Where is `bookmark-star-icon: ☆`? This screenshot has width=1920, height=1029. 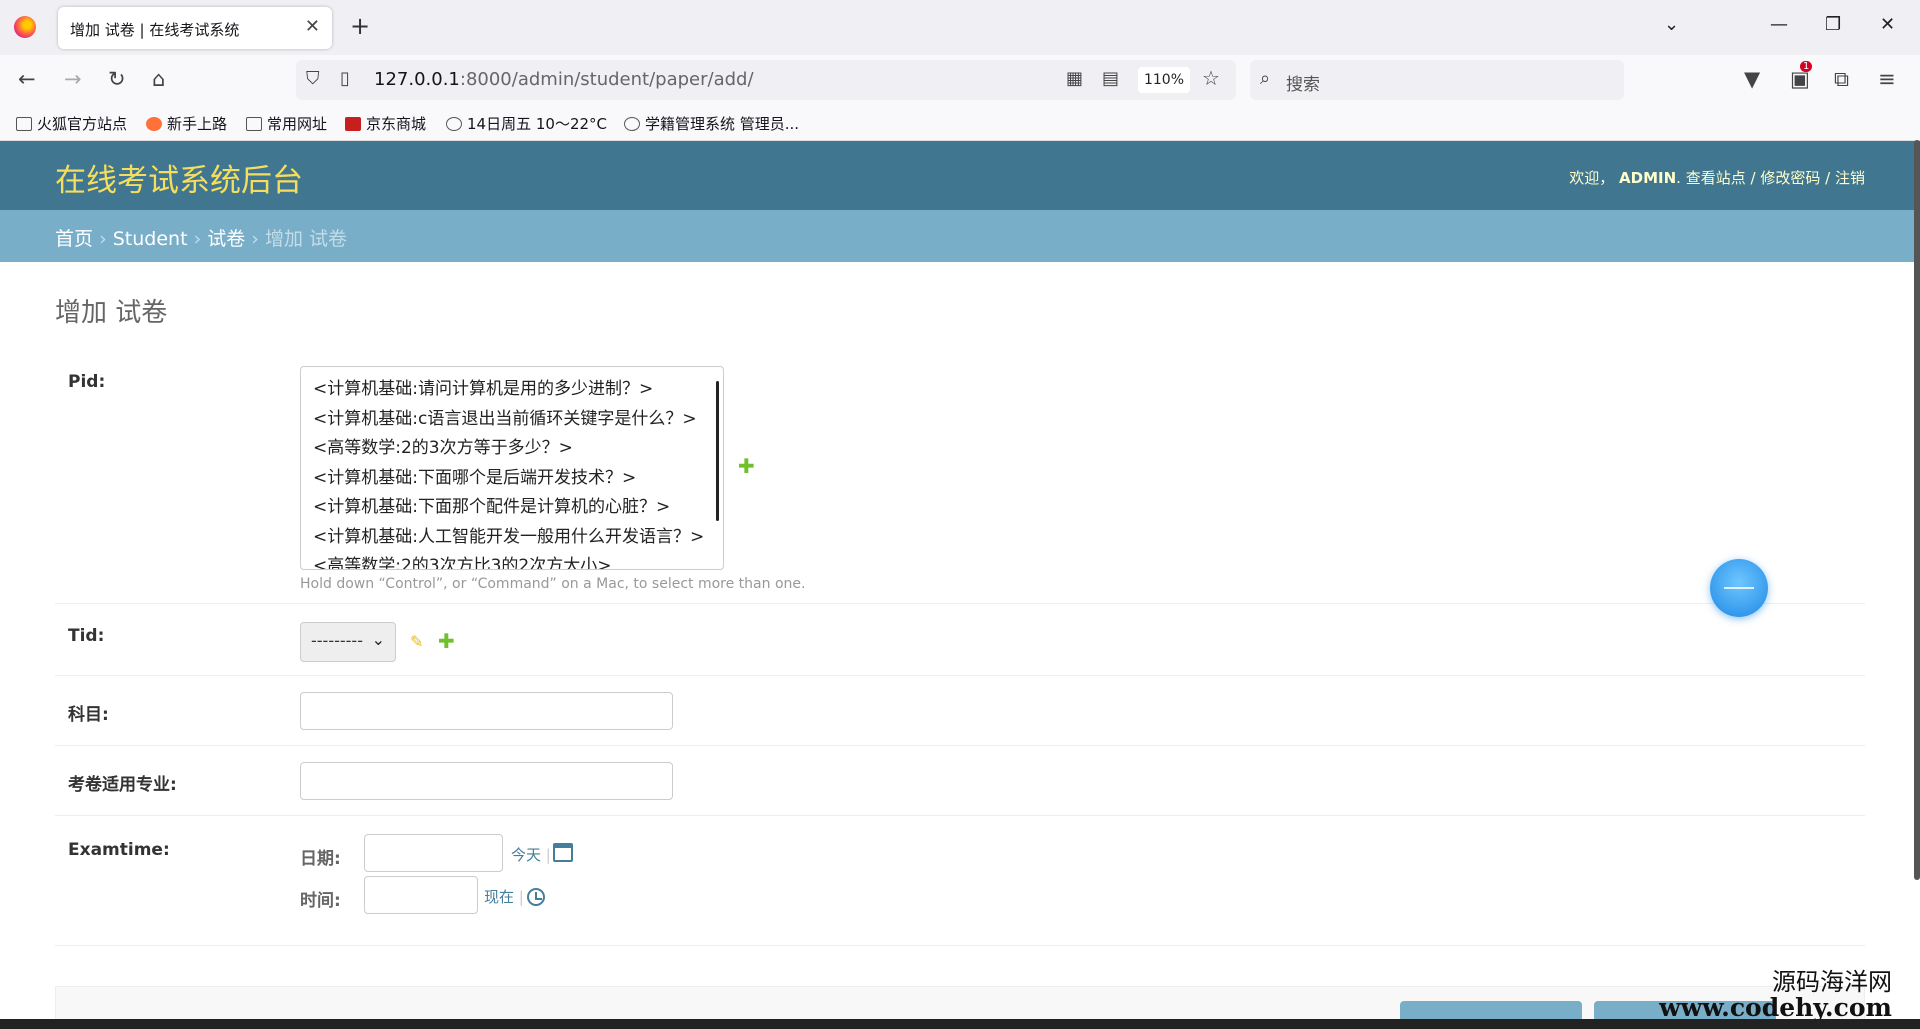 bookmark-star-icon: ☆ is located at coordinates (1211, 78).